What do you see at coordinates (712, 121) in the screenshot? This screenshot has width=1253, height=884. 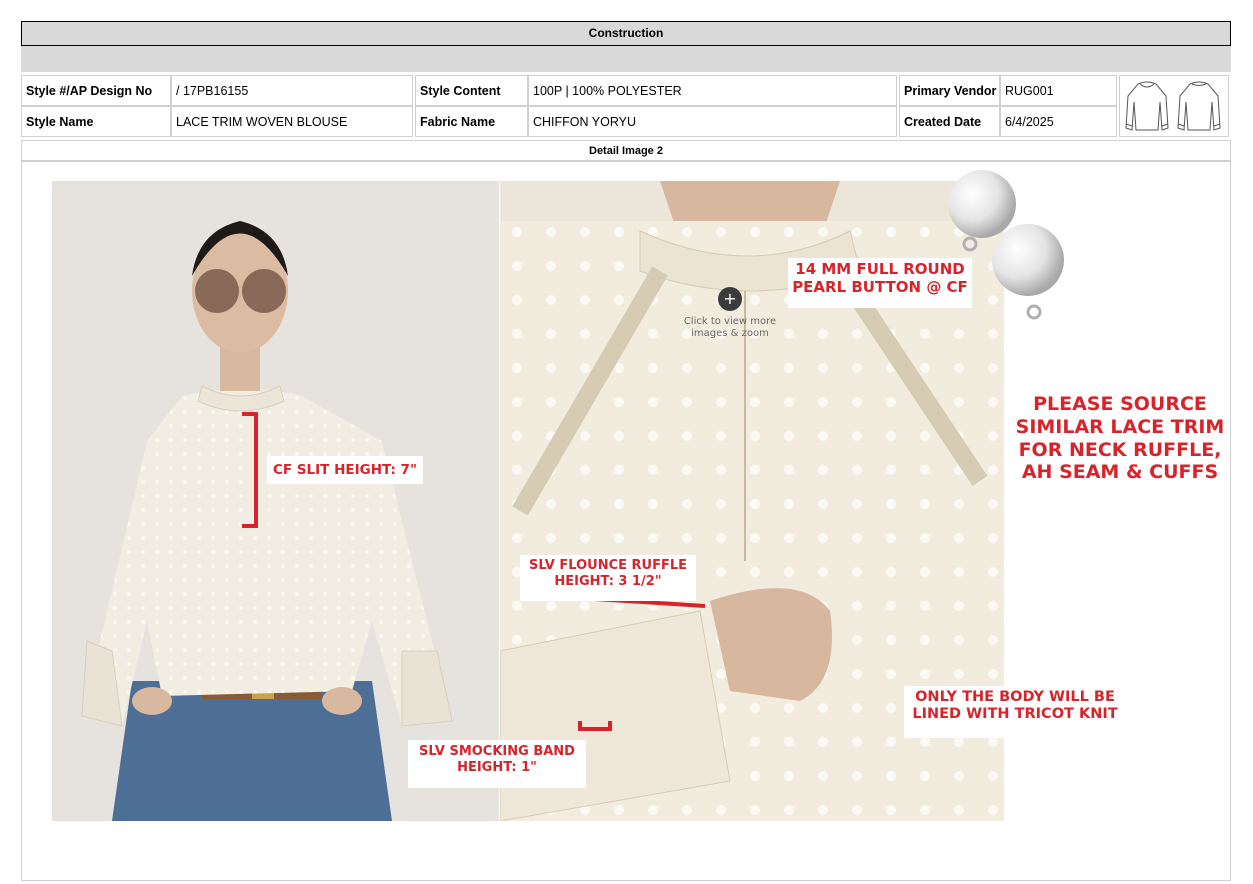 I see `fabric-name-value: CHIFFON YORYU` at bounding box center [712, 121].